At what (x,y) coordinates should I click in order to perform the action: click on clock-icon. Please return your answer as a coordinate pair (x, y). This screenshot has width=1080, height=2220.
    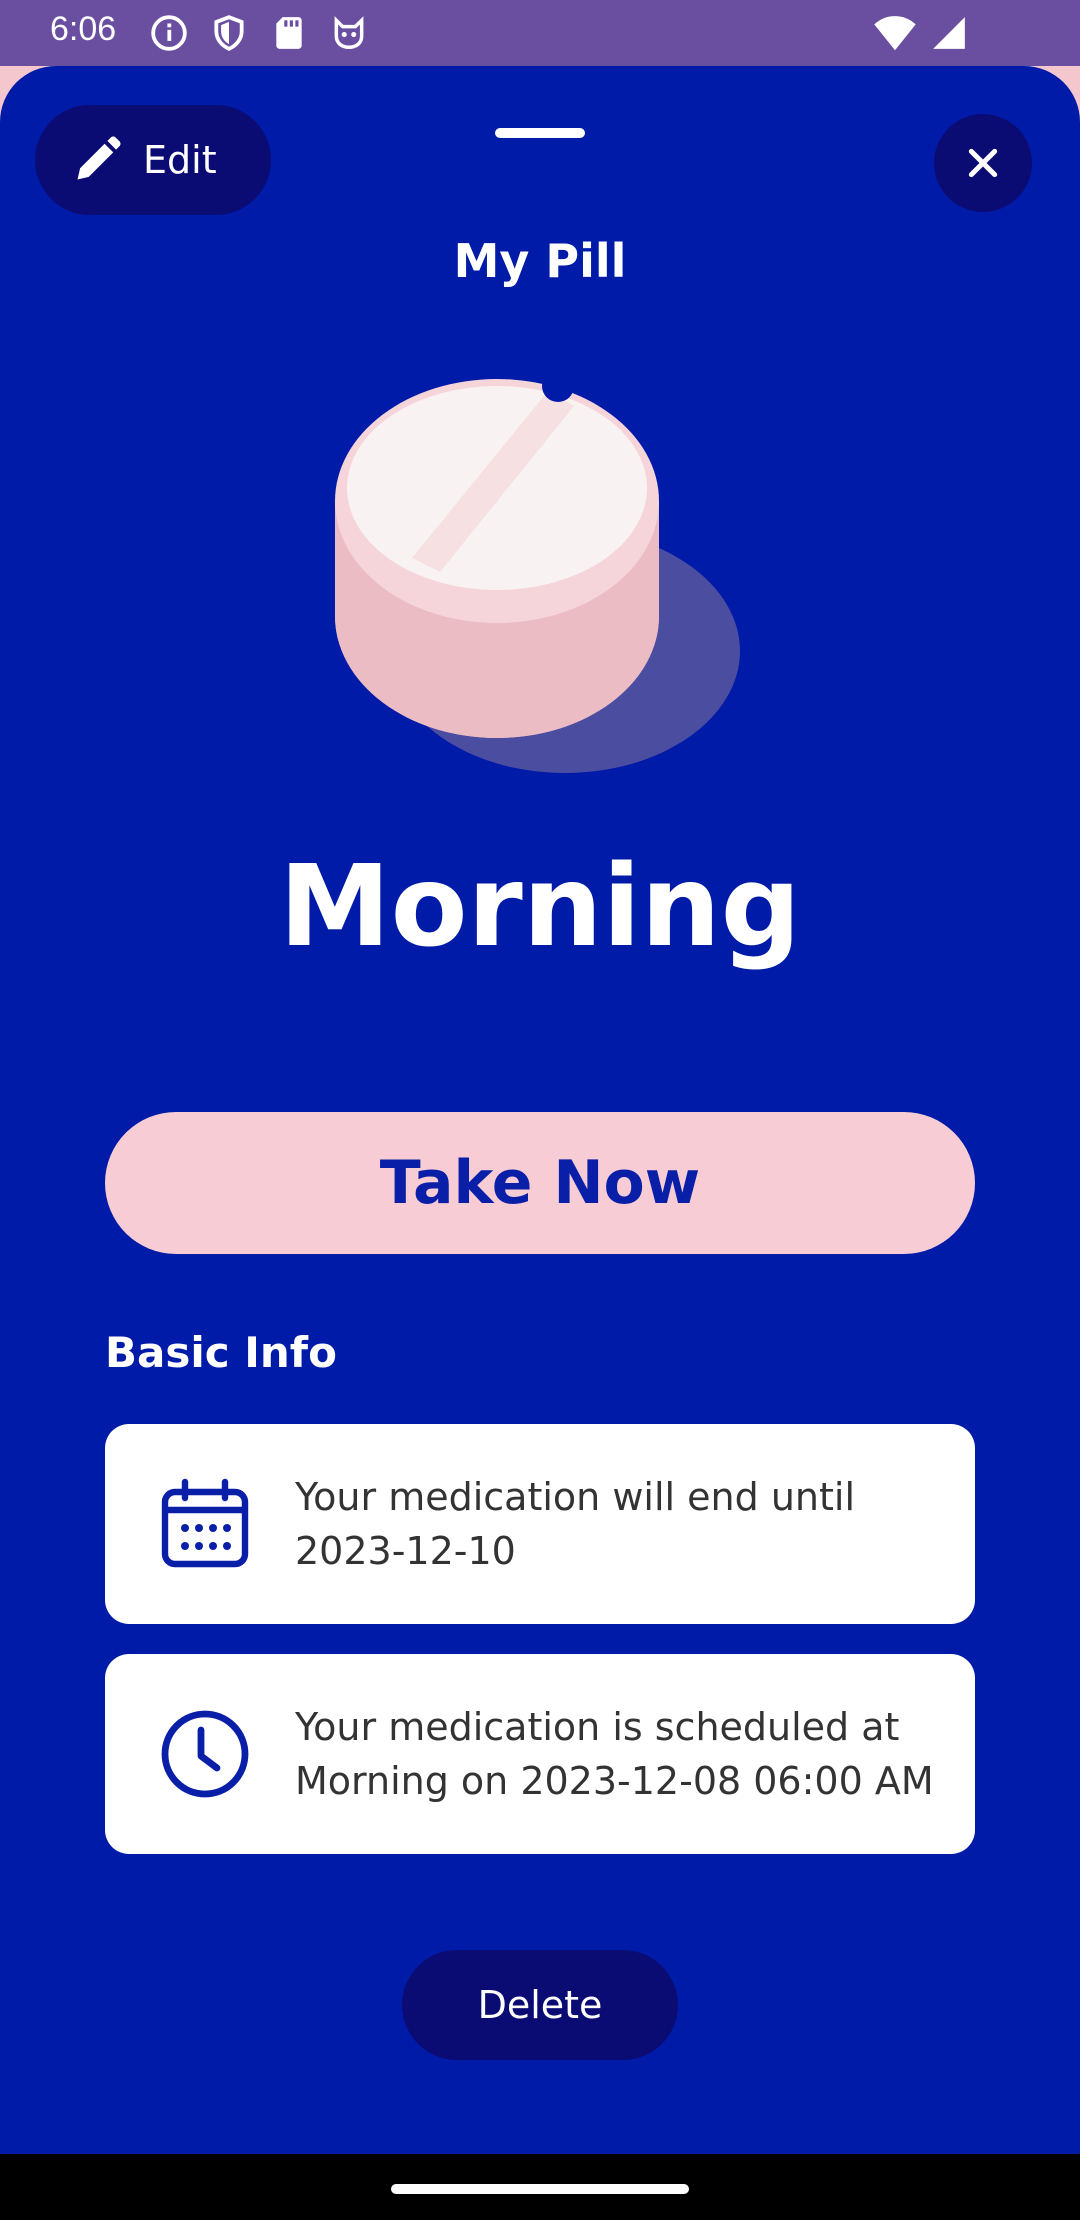
    Looking at the image, I should click on (205, 1754).